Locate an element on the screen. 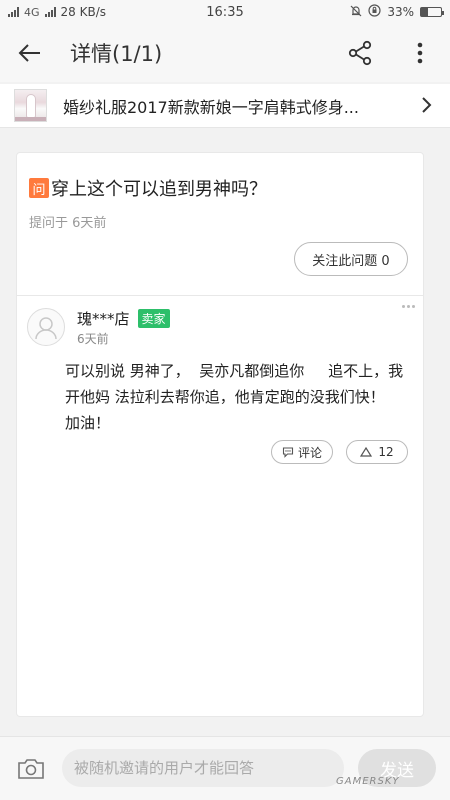 The width and height of the screenshot is (450, 800). network-speed: 28 KB/s is located at coordinates (83, 12).